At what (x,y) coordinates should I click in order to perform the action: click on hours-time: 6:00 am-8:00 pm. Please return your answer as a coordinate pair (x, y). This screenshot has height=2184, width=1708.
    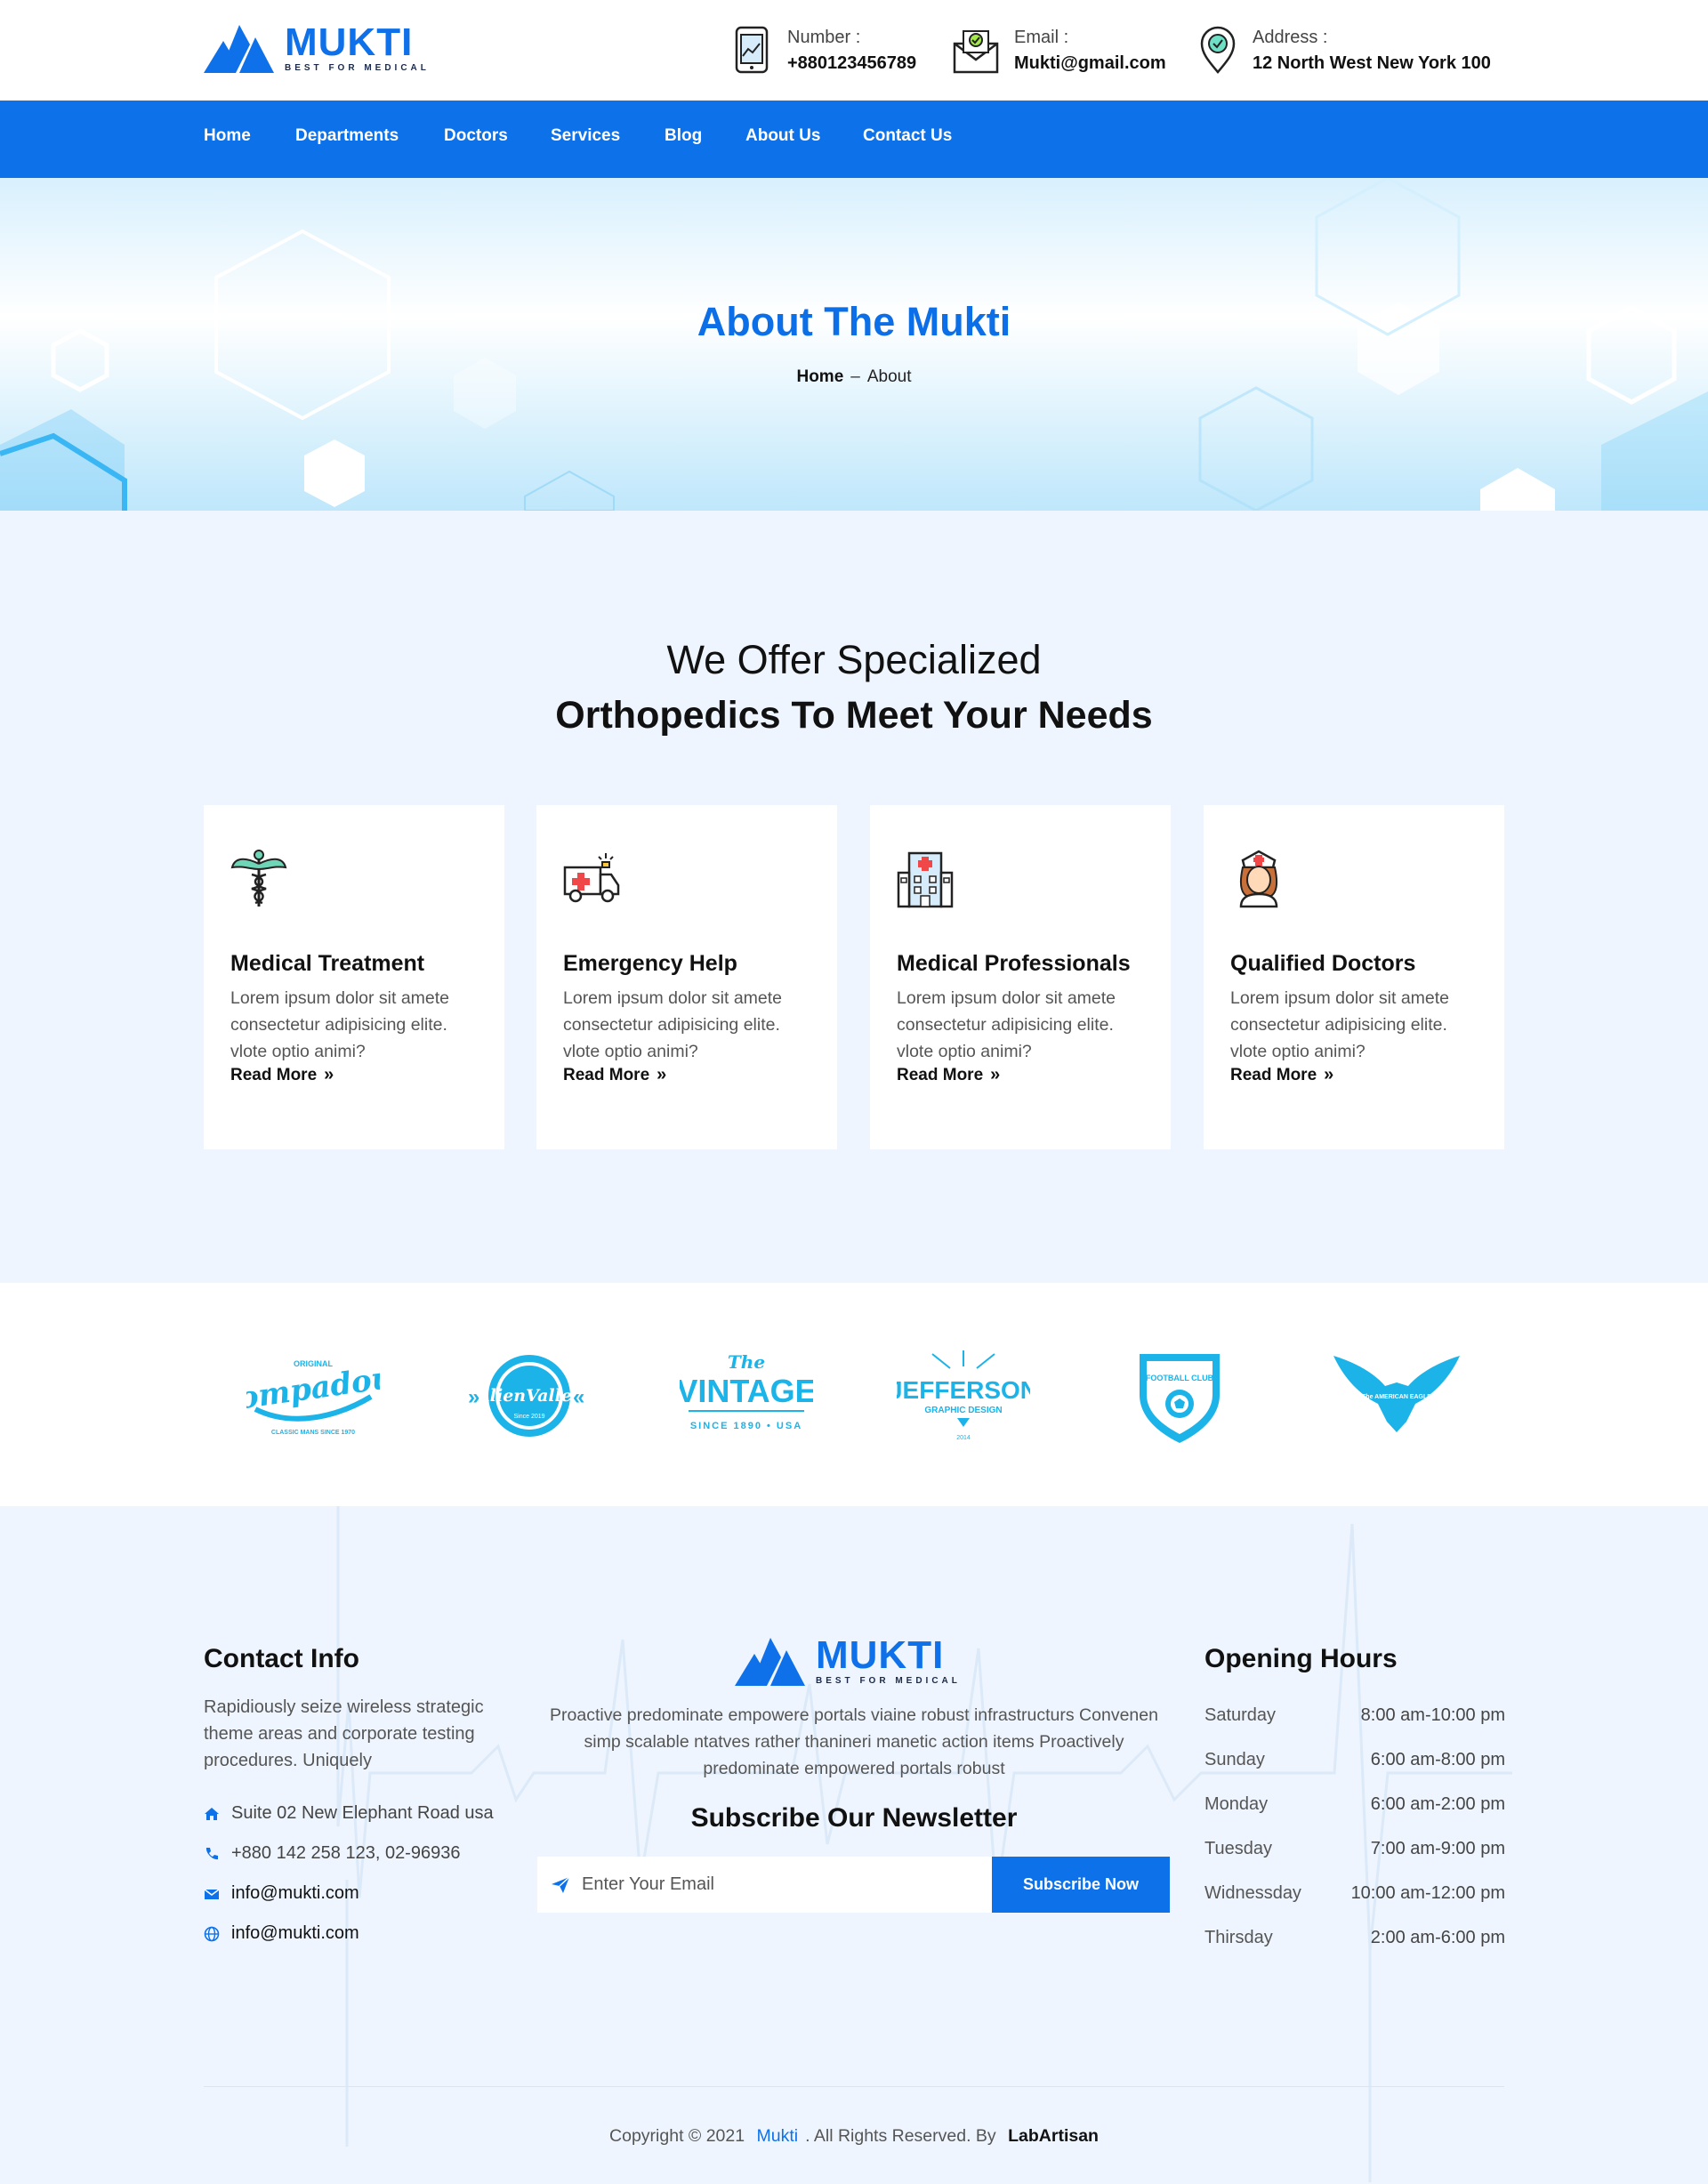
    Looking at the image, I should click on (1437, 1759).